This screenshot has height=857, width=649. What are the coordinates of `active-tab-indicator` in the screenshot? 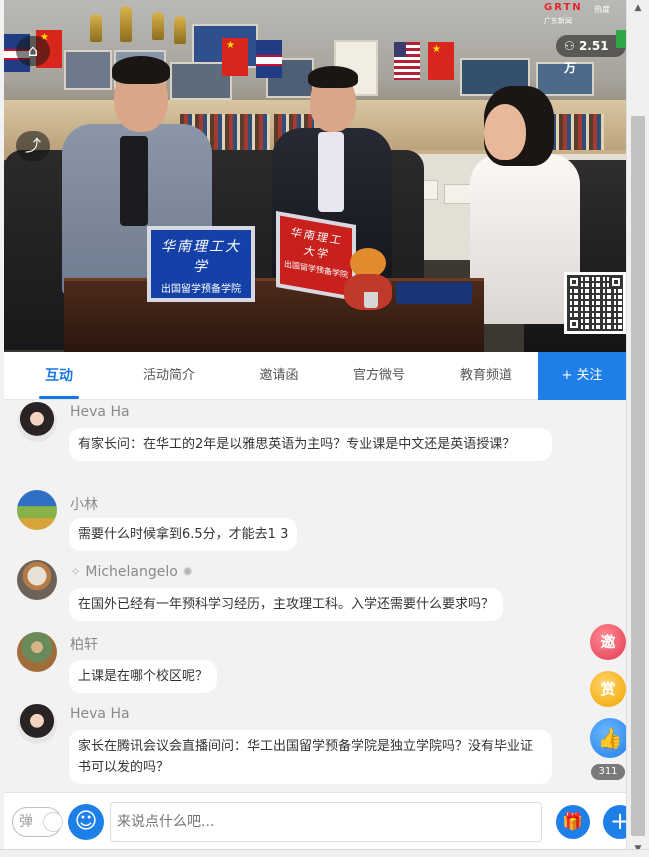 It's located at (59, 397).